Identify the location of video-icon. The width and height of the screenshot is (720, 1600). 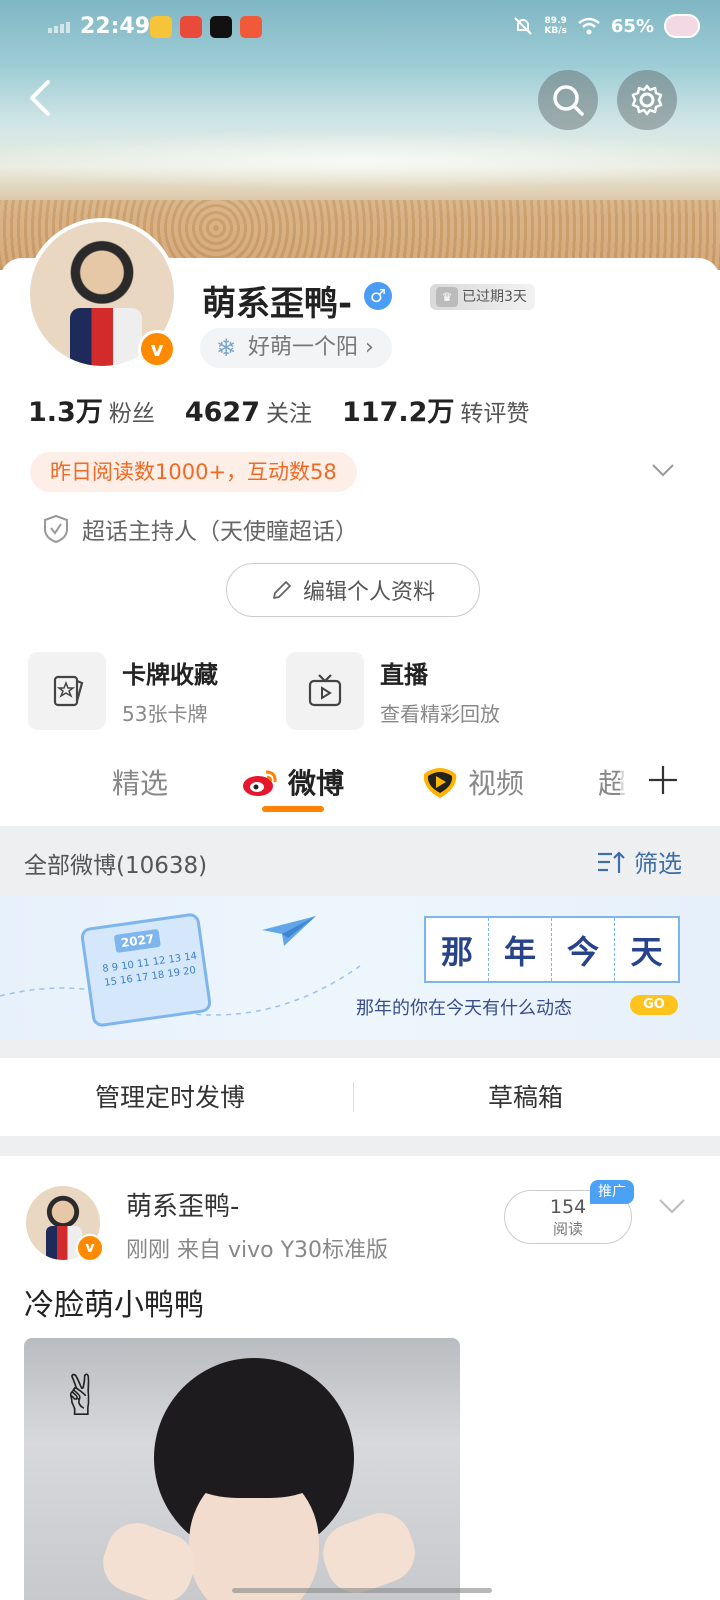
(440, 783).